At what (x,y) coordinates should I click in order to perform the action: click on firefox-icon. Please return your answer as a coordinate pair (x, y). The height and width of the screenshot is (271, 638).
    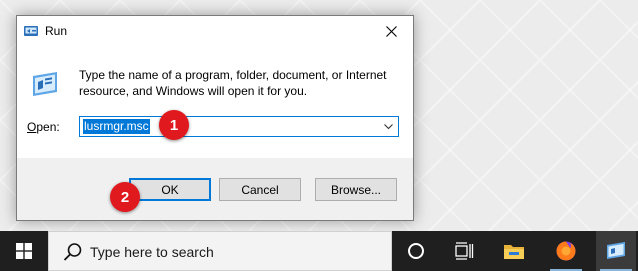
    Looking at the image, I should click on (566, 251).